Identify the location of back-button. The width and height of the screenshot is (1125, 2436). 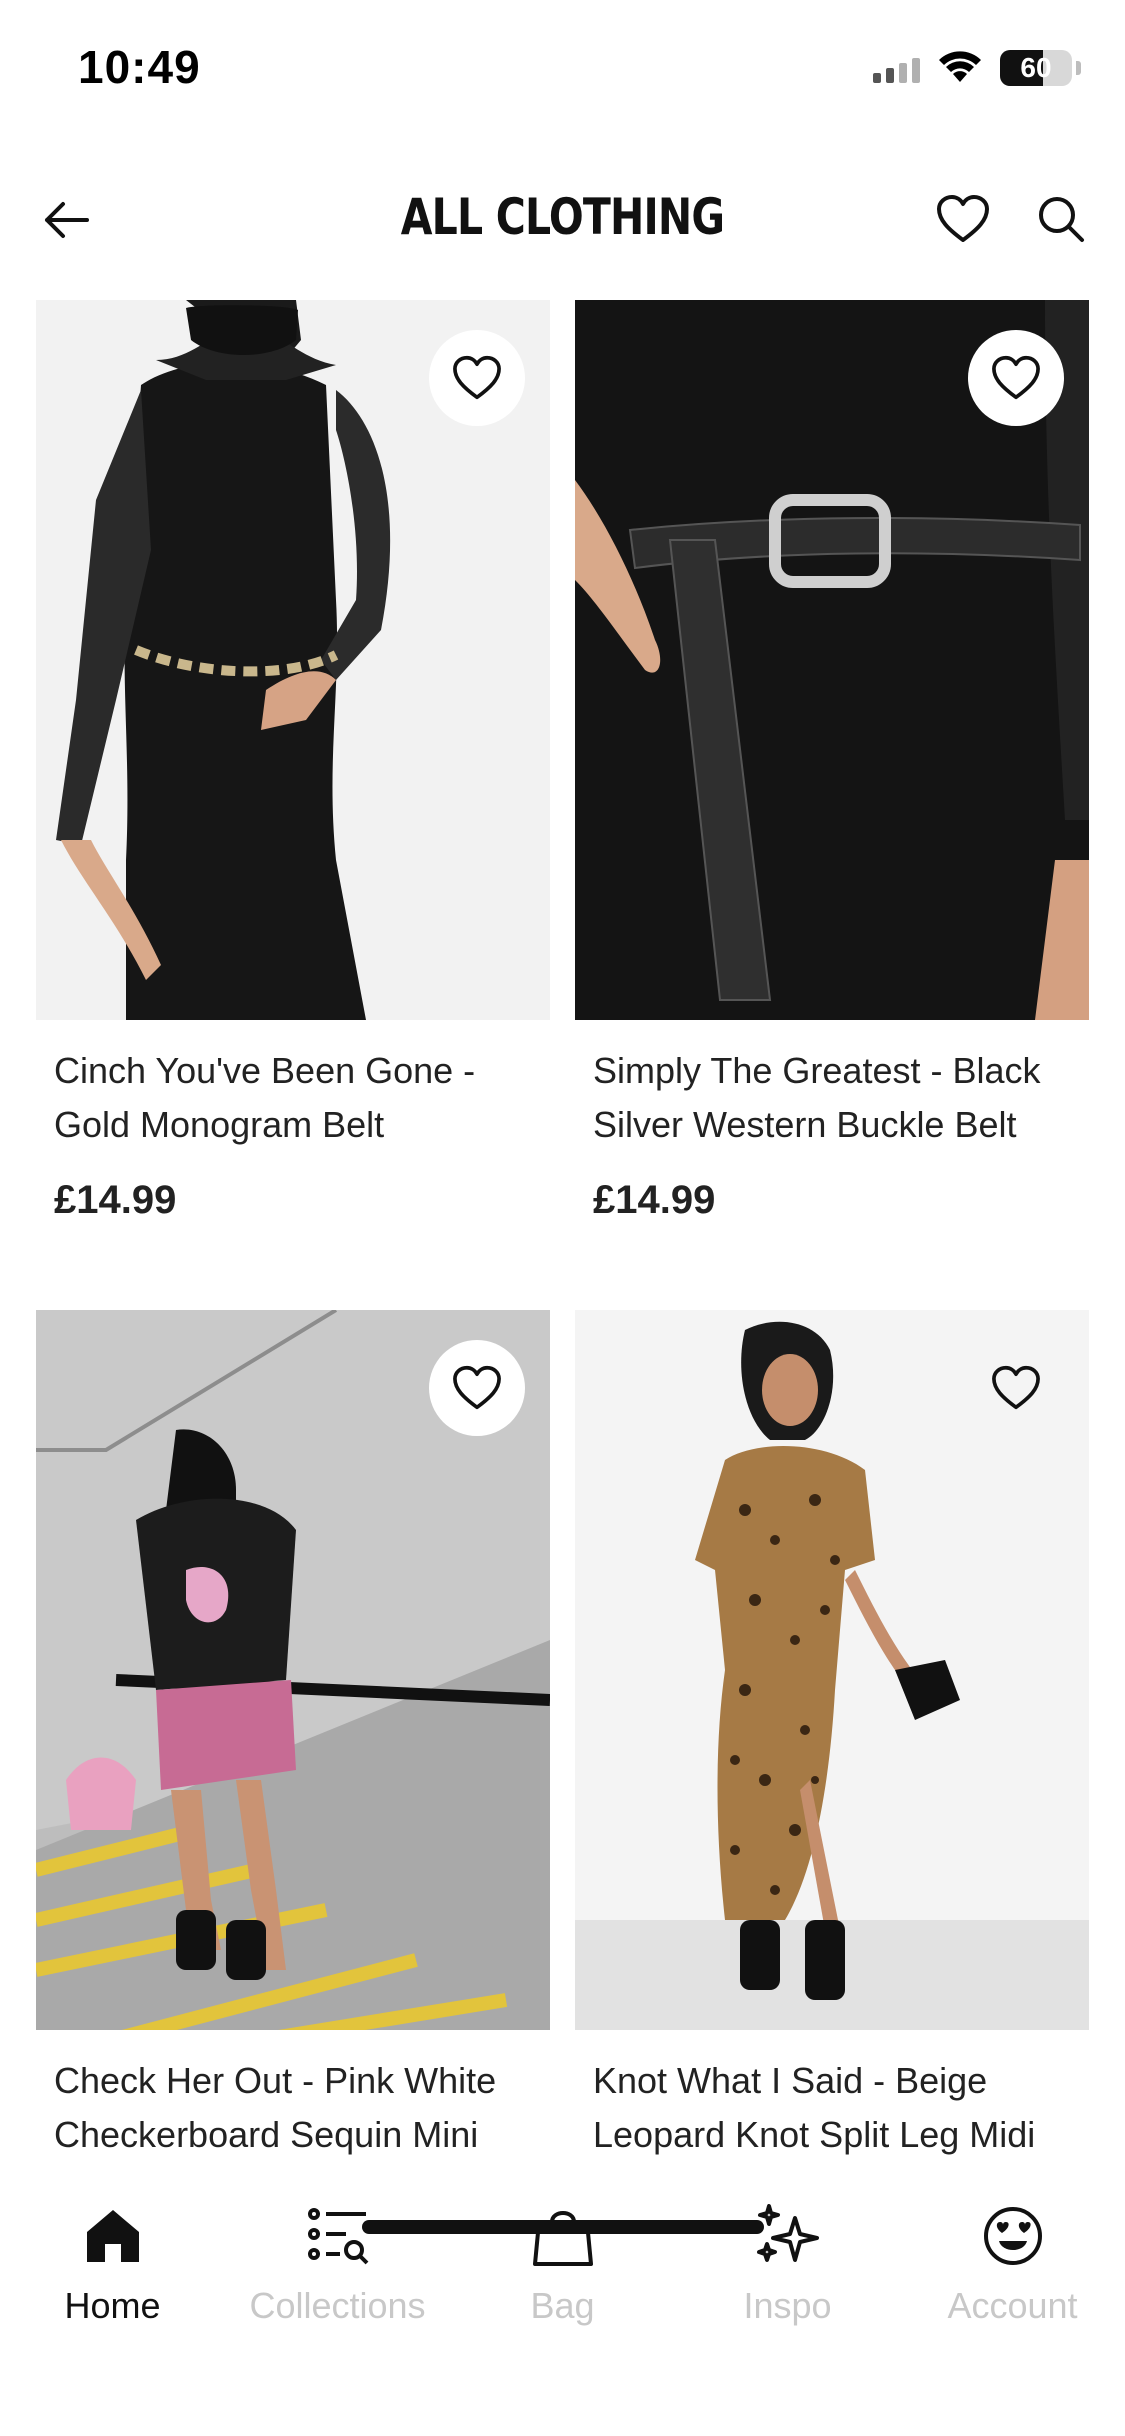
(66, 220).